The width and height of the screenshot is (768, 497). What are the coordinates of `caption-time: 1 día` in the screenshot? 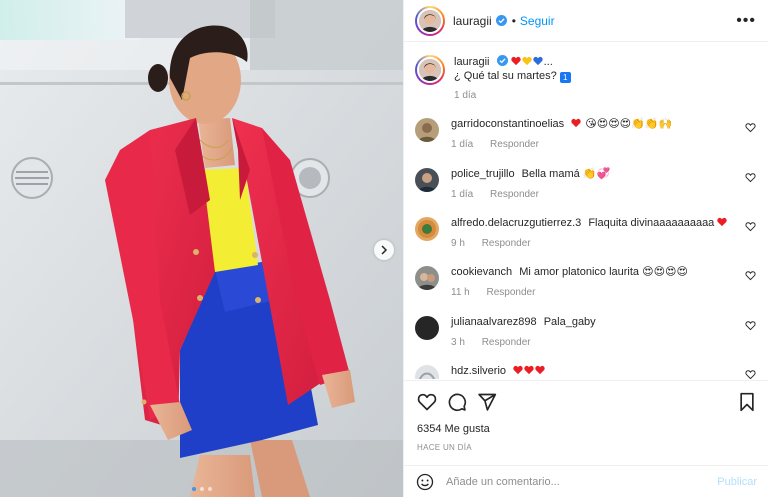 It's located at (465, 95).